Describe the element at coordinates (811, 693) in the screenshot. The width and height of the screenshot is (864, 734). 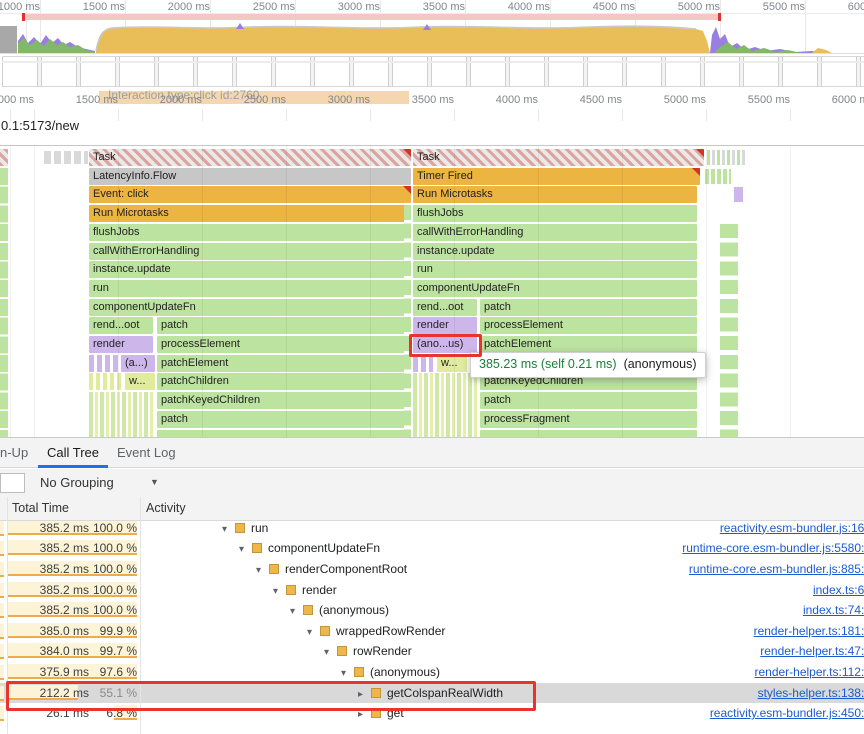
I see `source-link: styles-helper.ts:138:3` at that location.